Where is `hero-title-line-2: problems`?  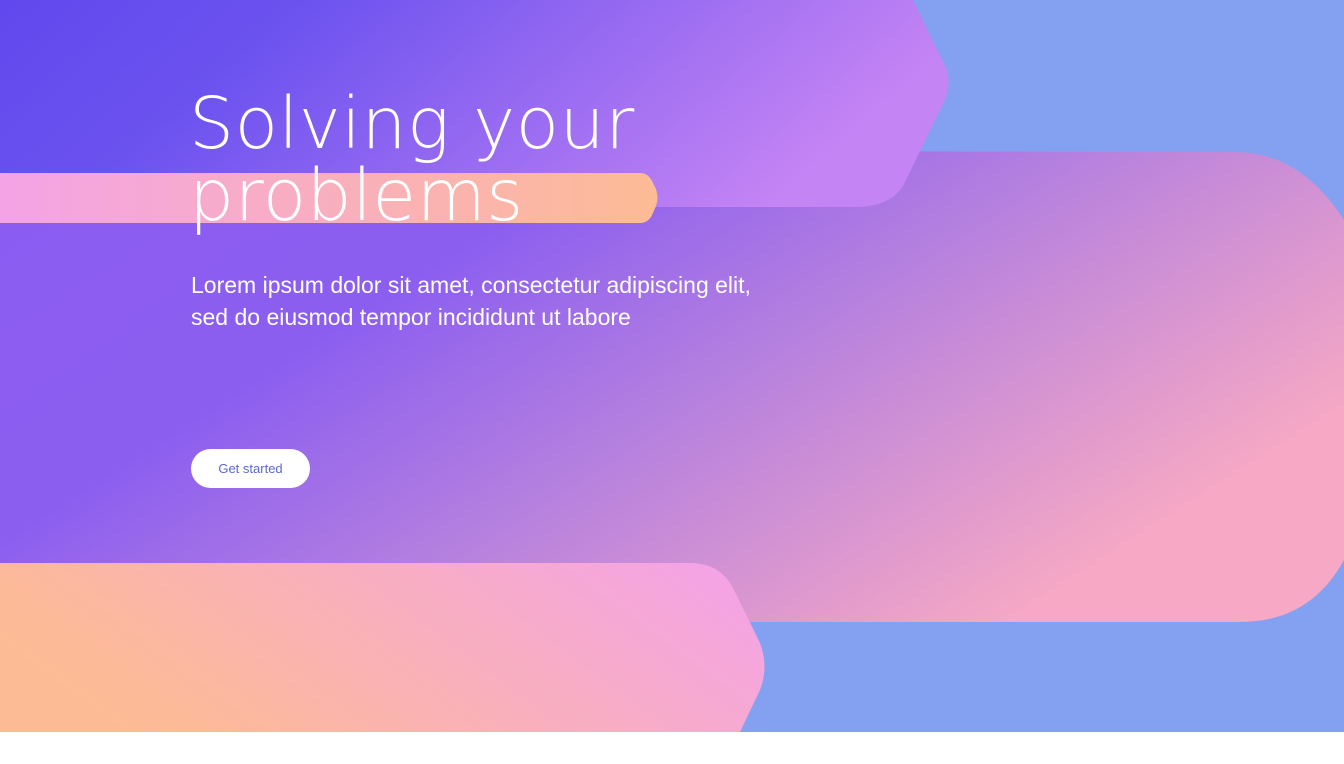 hero-title-line-2: problems is located at coordinates (356, 195).